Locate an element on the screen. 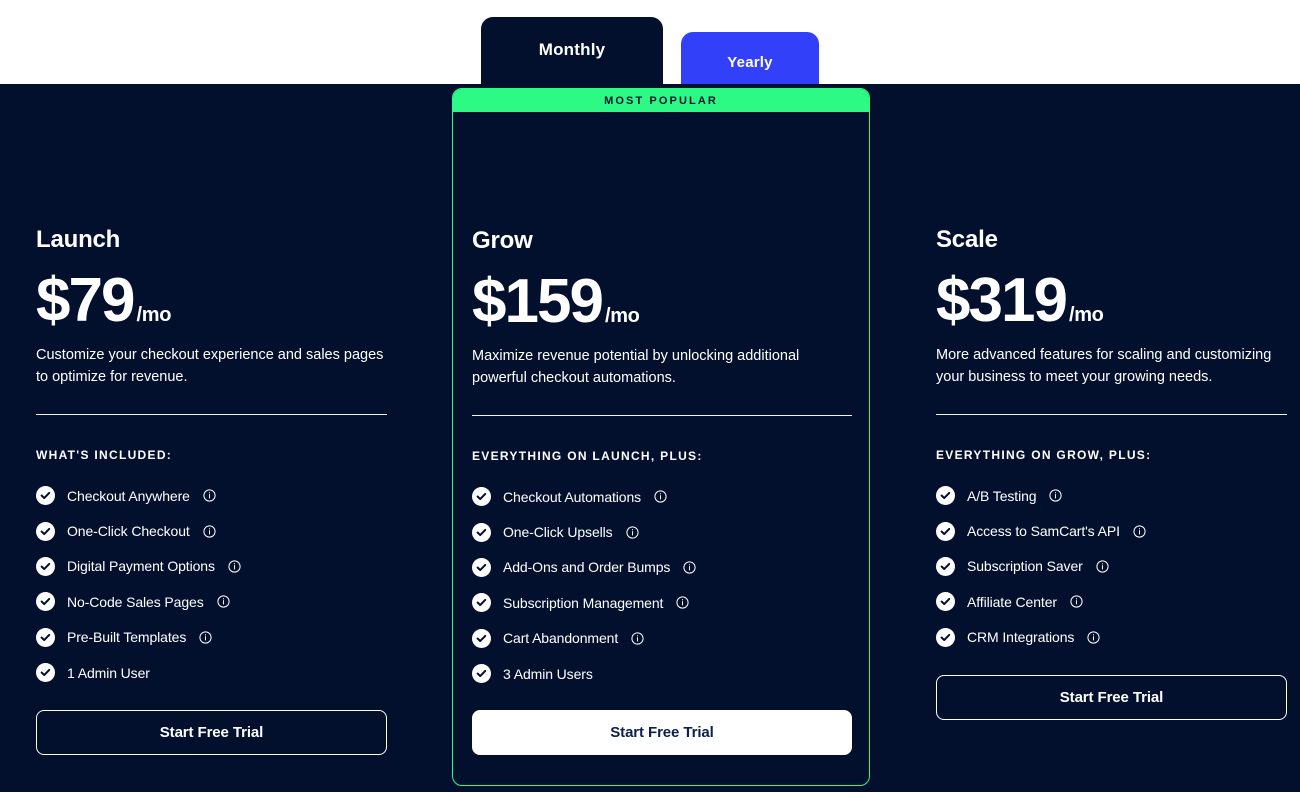 This screenshot has width=1300, height=792. start-free-trial-button-grow: Start Free Trial is located at coordinates (662, 732).